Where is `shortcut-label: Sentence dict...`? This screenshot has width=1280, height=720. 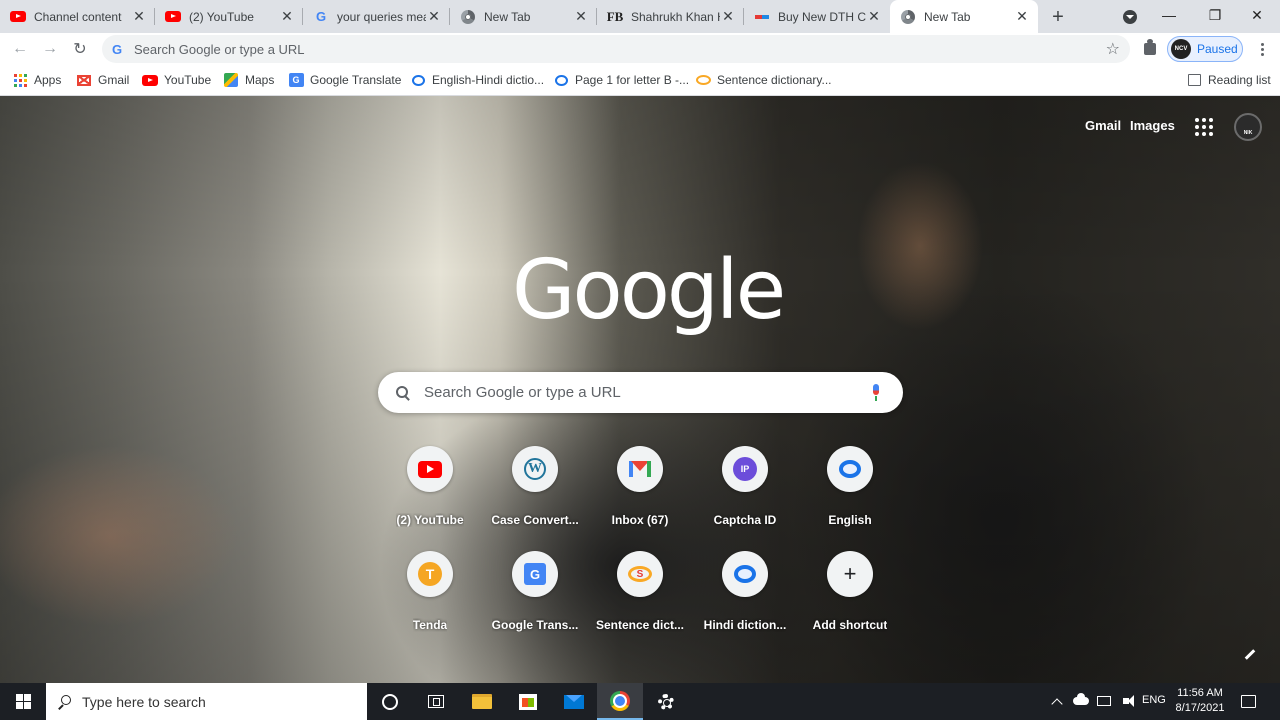
shortcut-label: Sentence dict... is located at coordinates (640, 625).